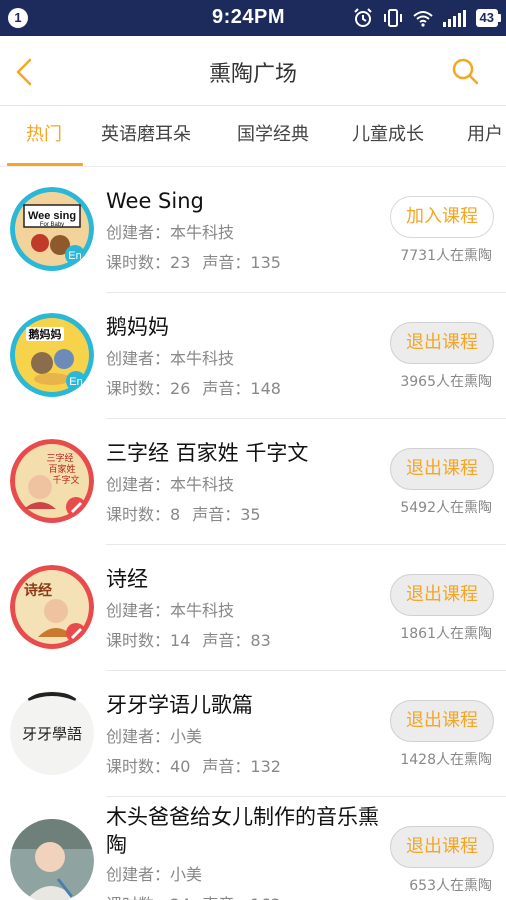 Image resolution: width=506 pixels, height=900 pixels. What do you see at coordinates (189, 513) in the screenshot?
I see `course-meta: 课时数：8 声音：35` at bounding box center [189, 513].